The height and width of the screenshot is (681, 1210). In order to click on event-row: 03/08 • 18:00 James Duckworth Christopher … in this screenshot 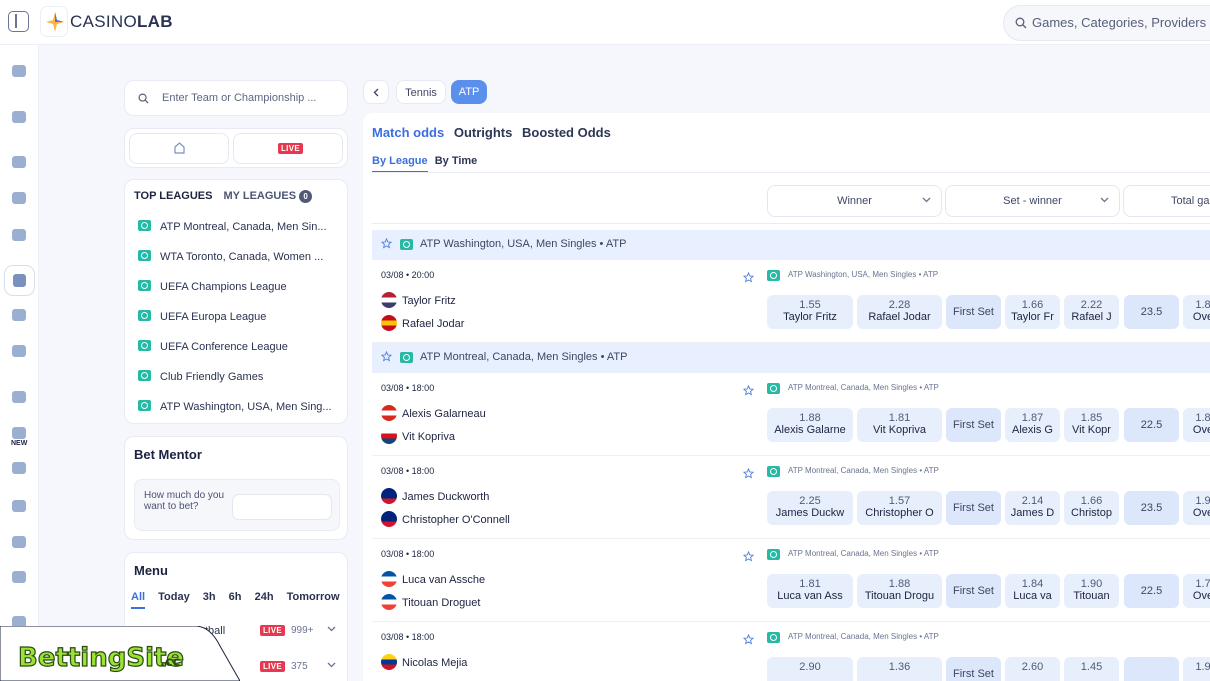, I will do `click(791, 497)`.